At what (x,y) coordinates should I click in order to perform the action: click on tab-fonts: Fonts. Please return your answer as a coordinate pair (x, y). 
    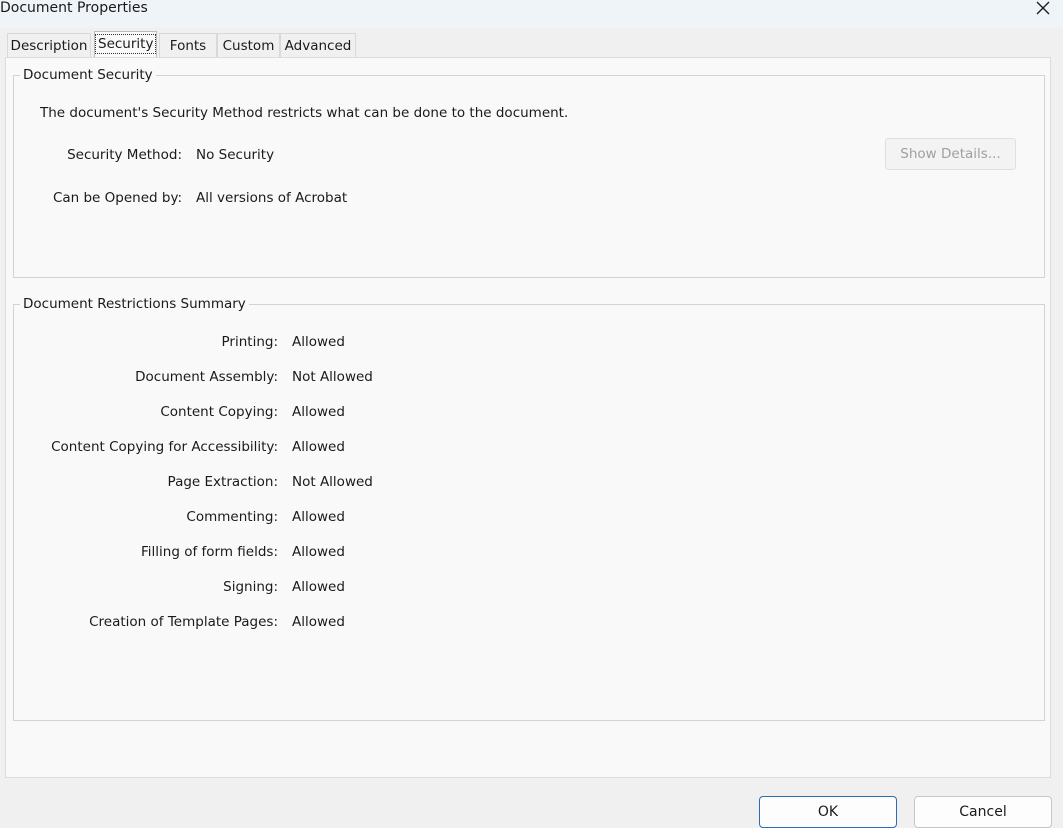
    Looking at the image, I should click on (188, 45).